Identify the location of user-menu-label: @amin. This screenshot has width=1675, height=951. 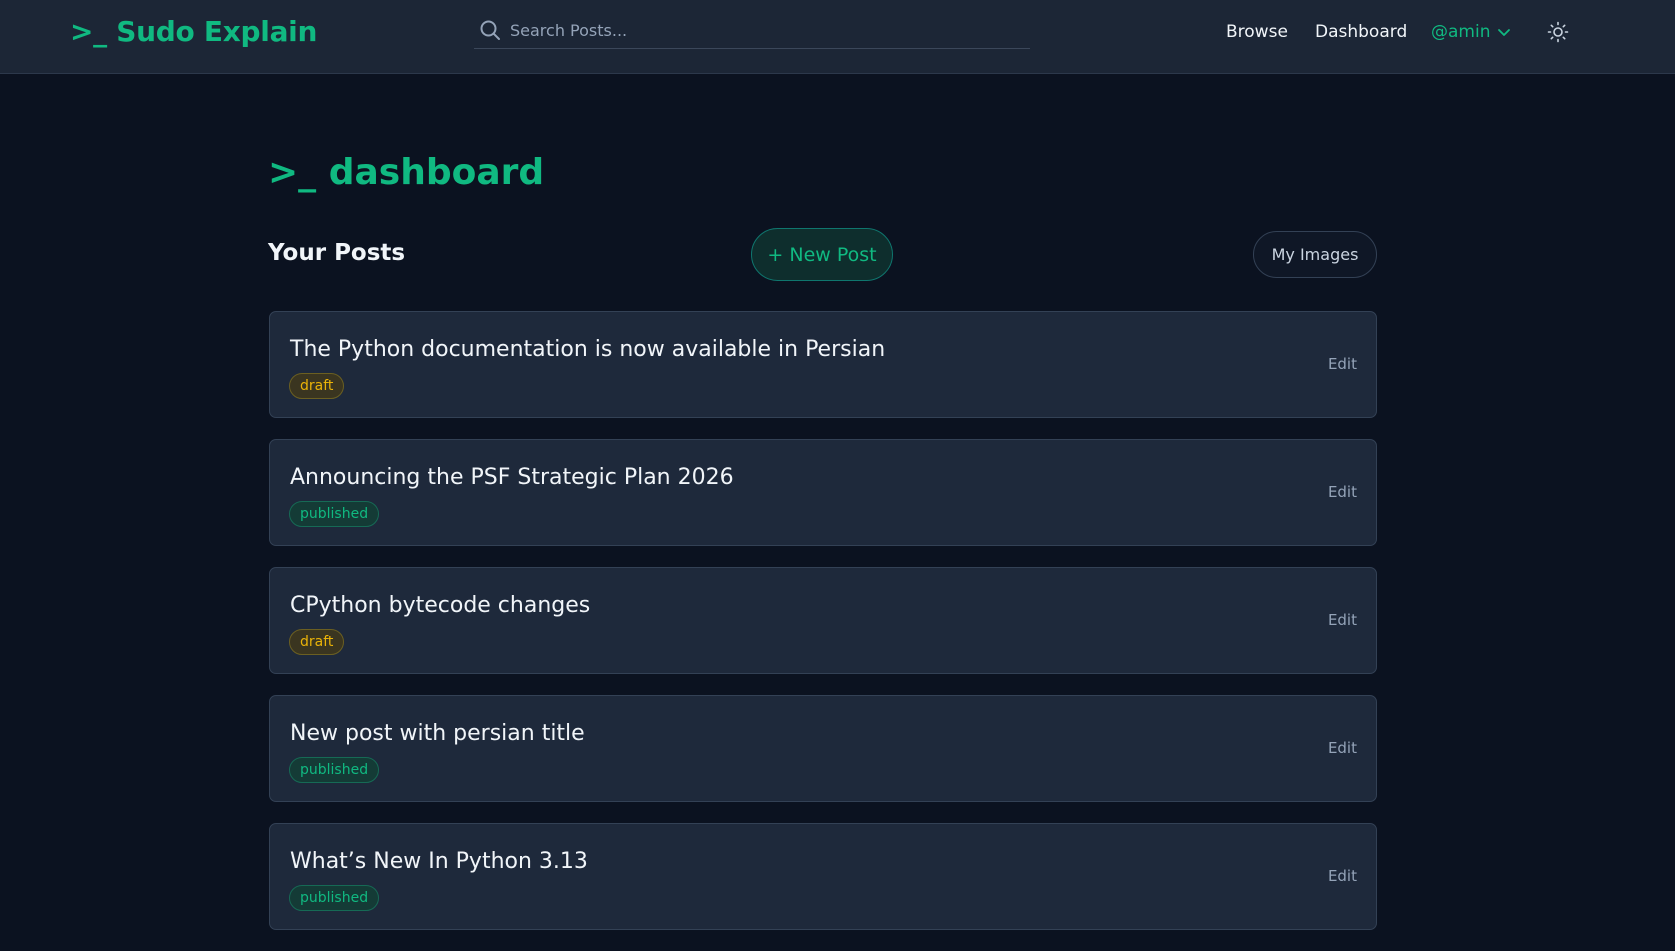
(1461, 32).